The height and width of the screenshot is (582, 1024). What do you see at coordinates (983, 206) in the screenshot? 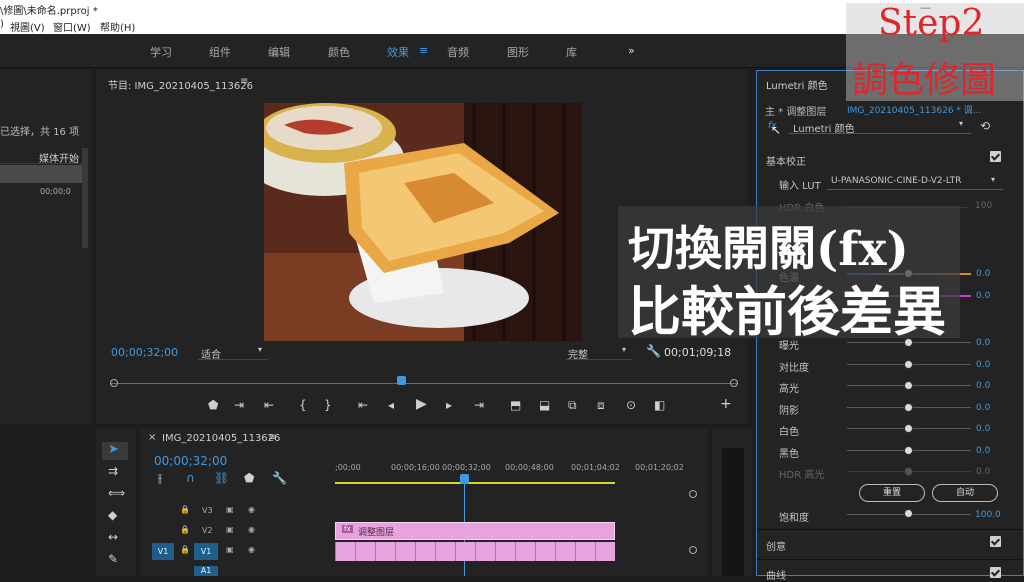
I see `hdr-white-value: 100` at bounding box center [983, 206].